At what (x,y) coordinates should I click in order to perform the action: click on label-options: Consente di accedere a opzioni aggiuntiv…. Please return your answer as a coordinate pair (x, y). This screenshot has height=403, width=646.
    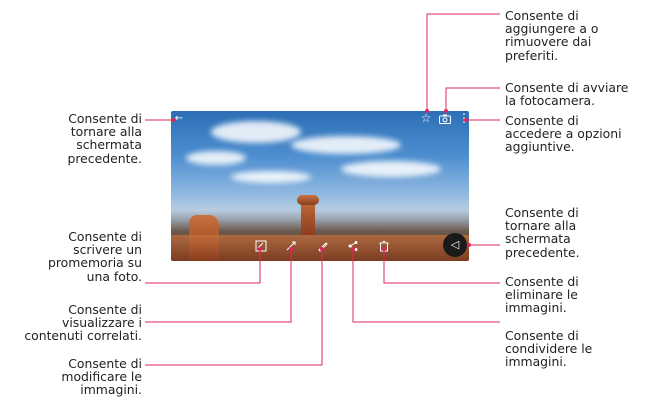
    Looking at the image, I should click on (563, 134).